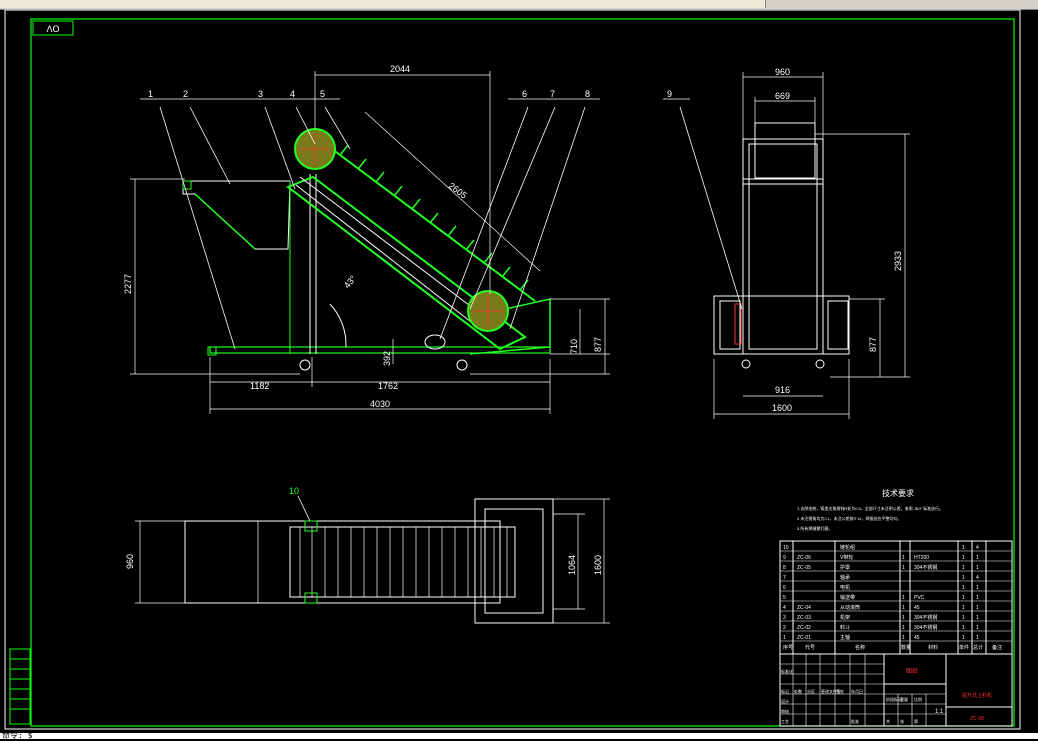 The height and width of the screenshot is (741, 1038). Describe the element at coordinates (519, 735) in the screenshot. I see `command-line: 命令: $` at that location.